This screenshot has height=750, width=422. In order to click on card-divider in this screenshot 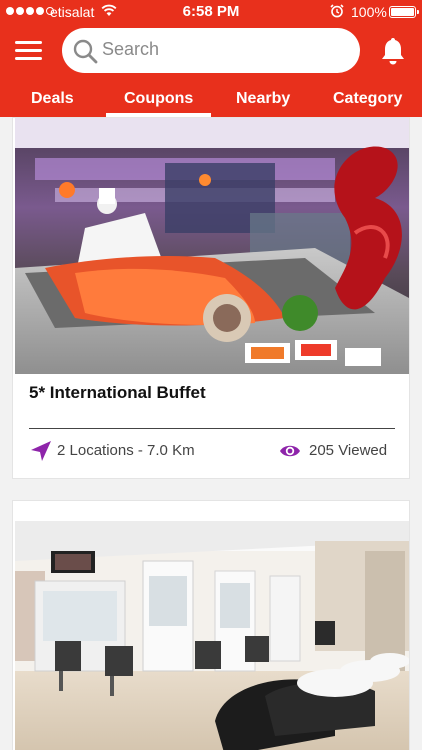, I will do `click(212, 428)`.